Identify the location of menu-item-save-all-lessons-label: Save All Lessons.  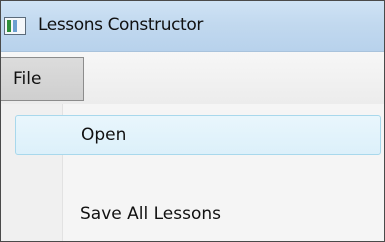
(150, 214).